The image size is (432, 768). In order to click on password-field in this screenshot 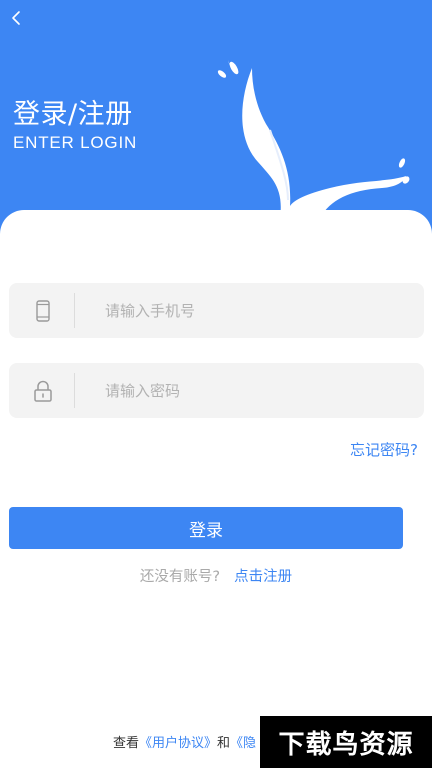, I will do `click(216, 390)`.